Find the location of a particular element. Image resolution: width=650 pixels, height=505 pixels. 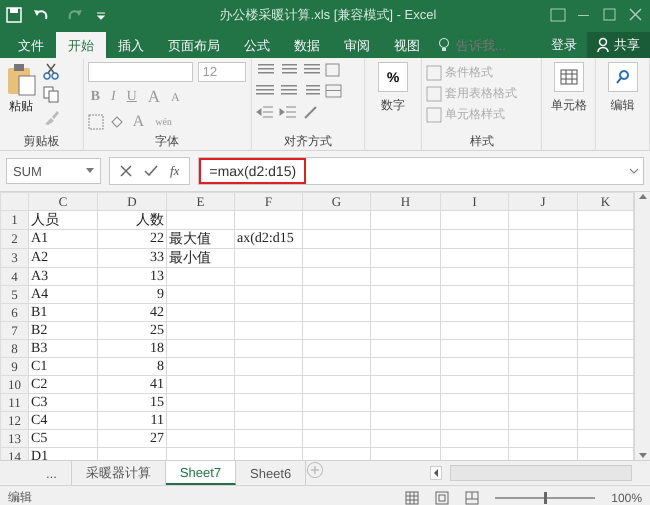

table-cell: 人员 is located at coordinates (45, 220).